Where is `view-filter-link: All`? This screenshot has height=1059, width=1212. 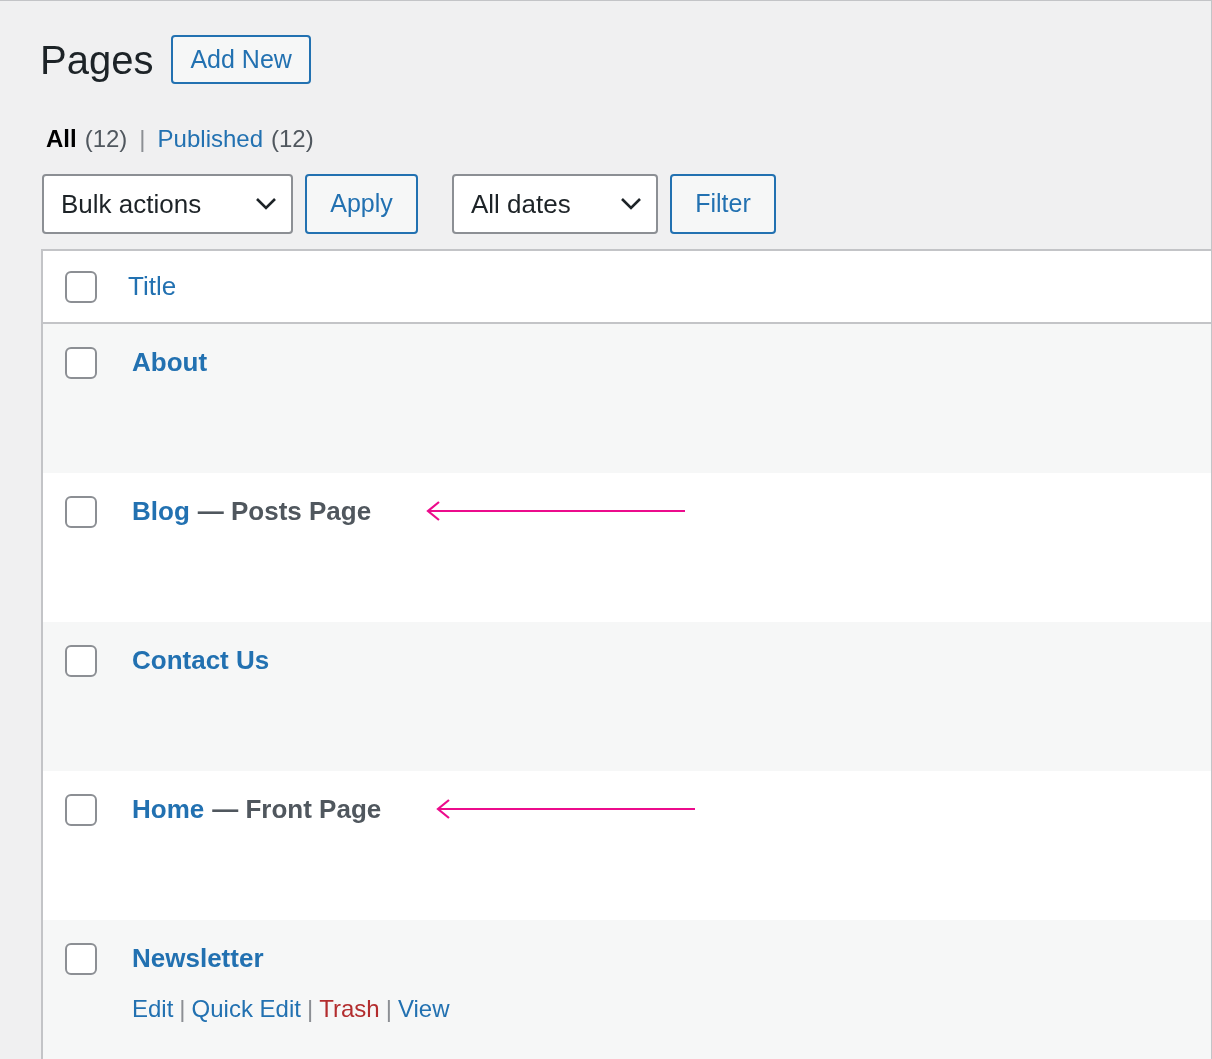 view-filter-link: All is located at coordinates (61, 139).